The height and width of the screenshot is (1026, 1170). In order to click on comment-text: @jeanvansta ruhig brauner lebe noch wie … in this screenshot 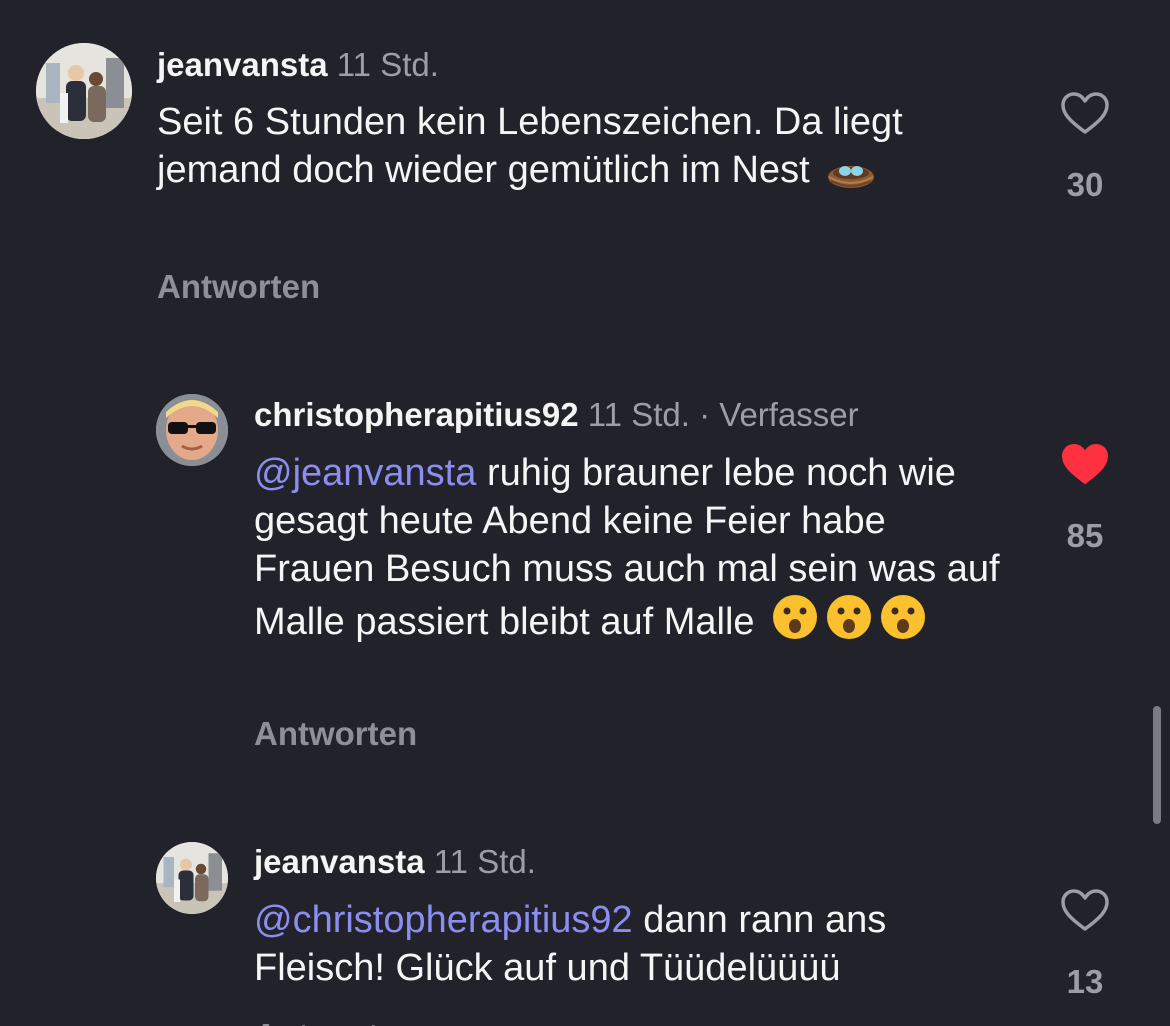, I will do `click(634, 551)`.